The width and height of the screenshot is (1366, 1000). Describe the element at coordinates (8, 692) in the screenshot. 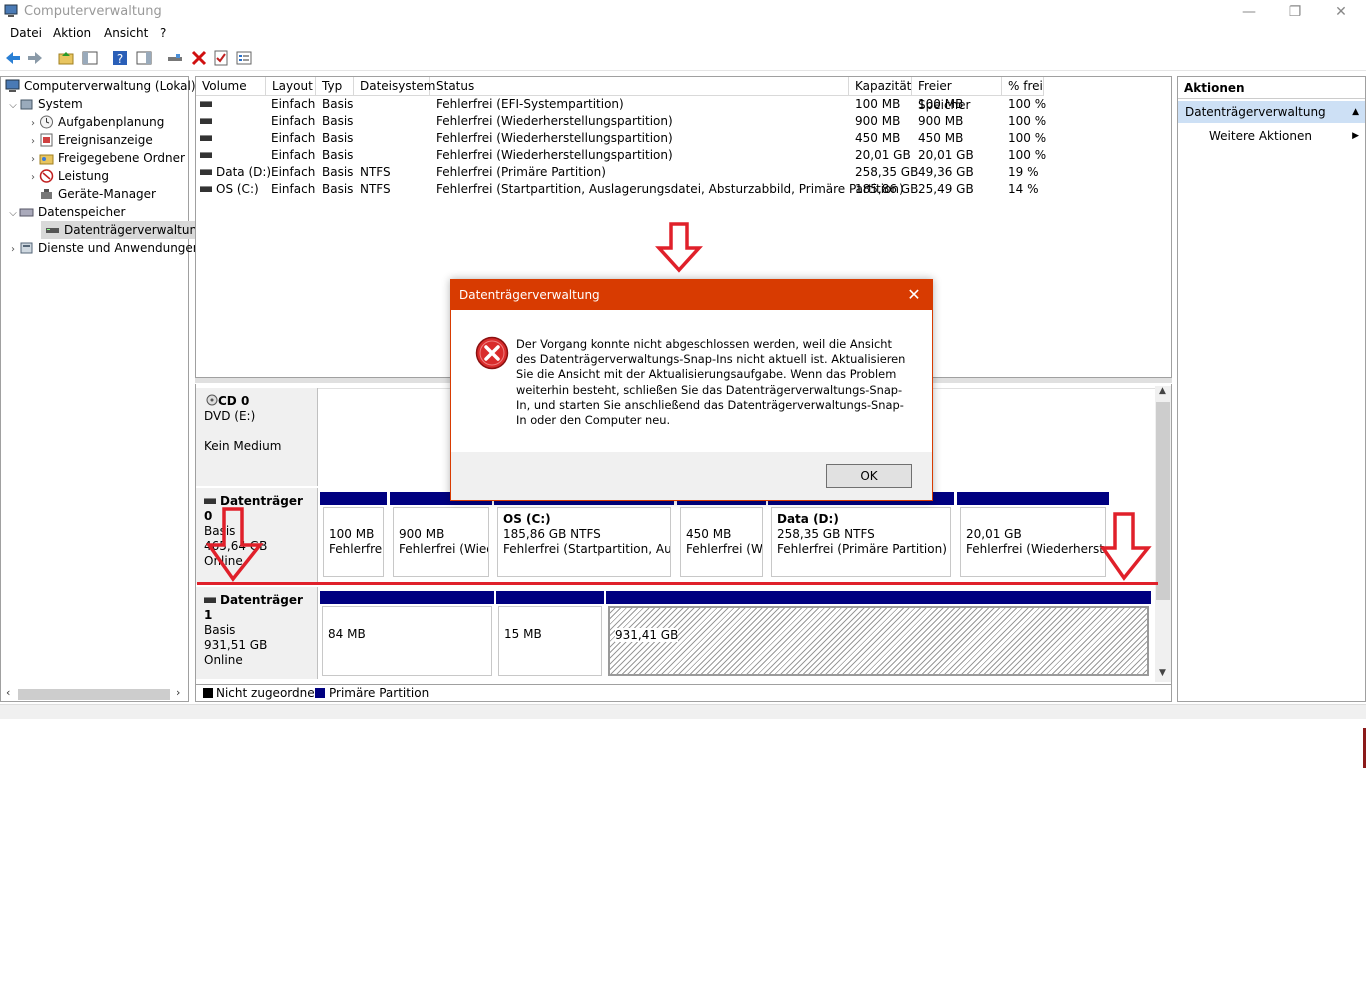

I see `scroll-left-icon: ‹` at that location.